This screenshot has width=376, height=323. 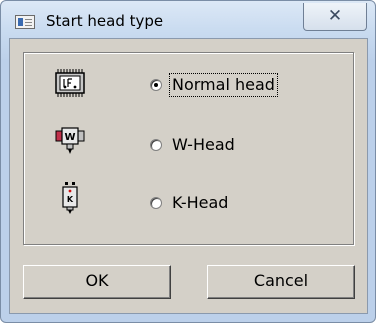 What do you see at coordinates (156, 203) in the screenshot?
I see `radio-k-head` at bounding box center [156, 203].